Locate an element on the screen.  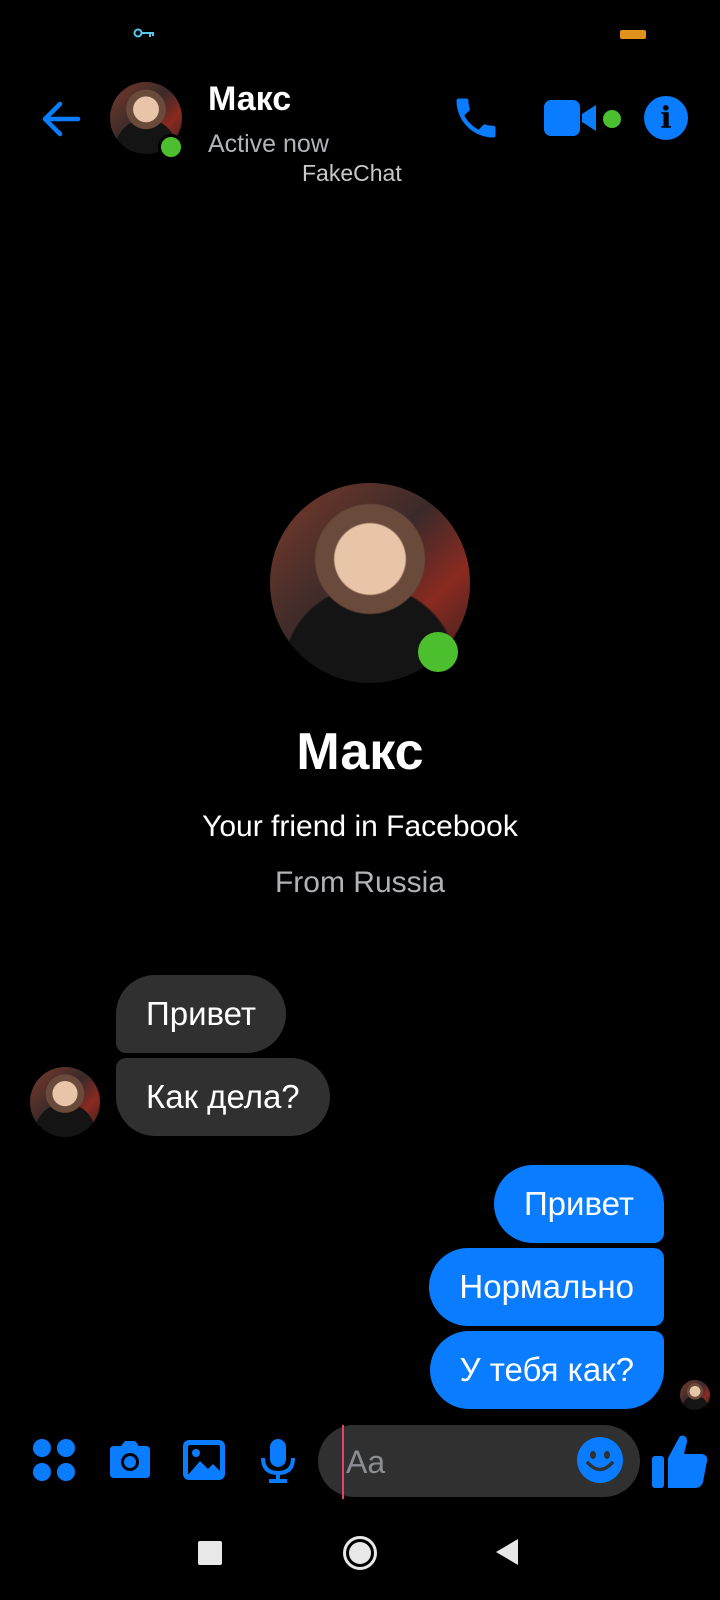
sender-avatar is located at coordinates (65, 1102).